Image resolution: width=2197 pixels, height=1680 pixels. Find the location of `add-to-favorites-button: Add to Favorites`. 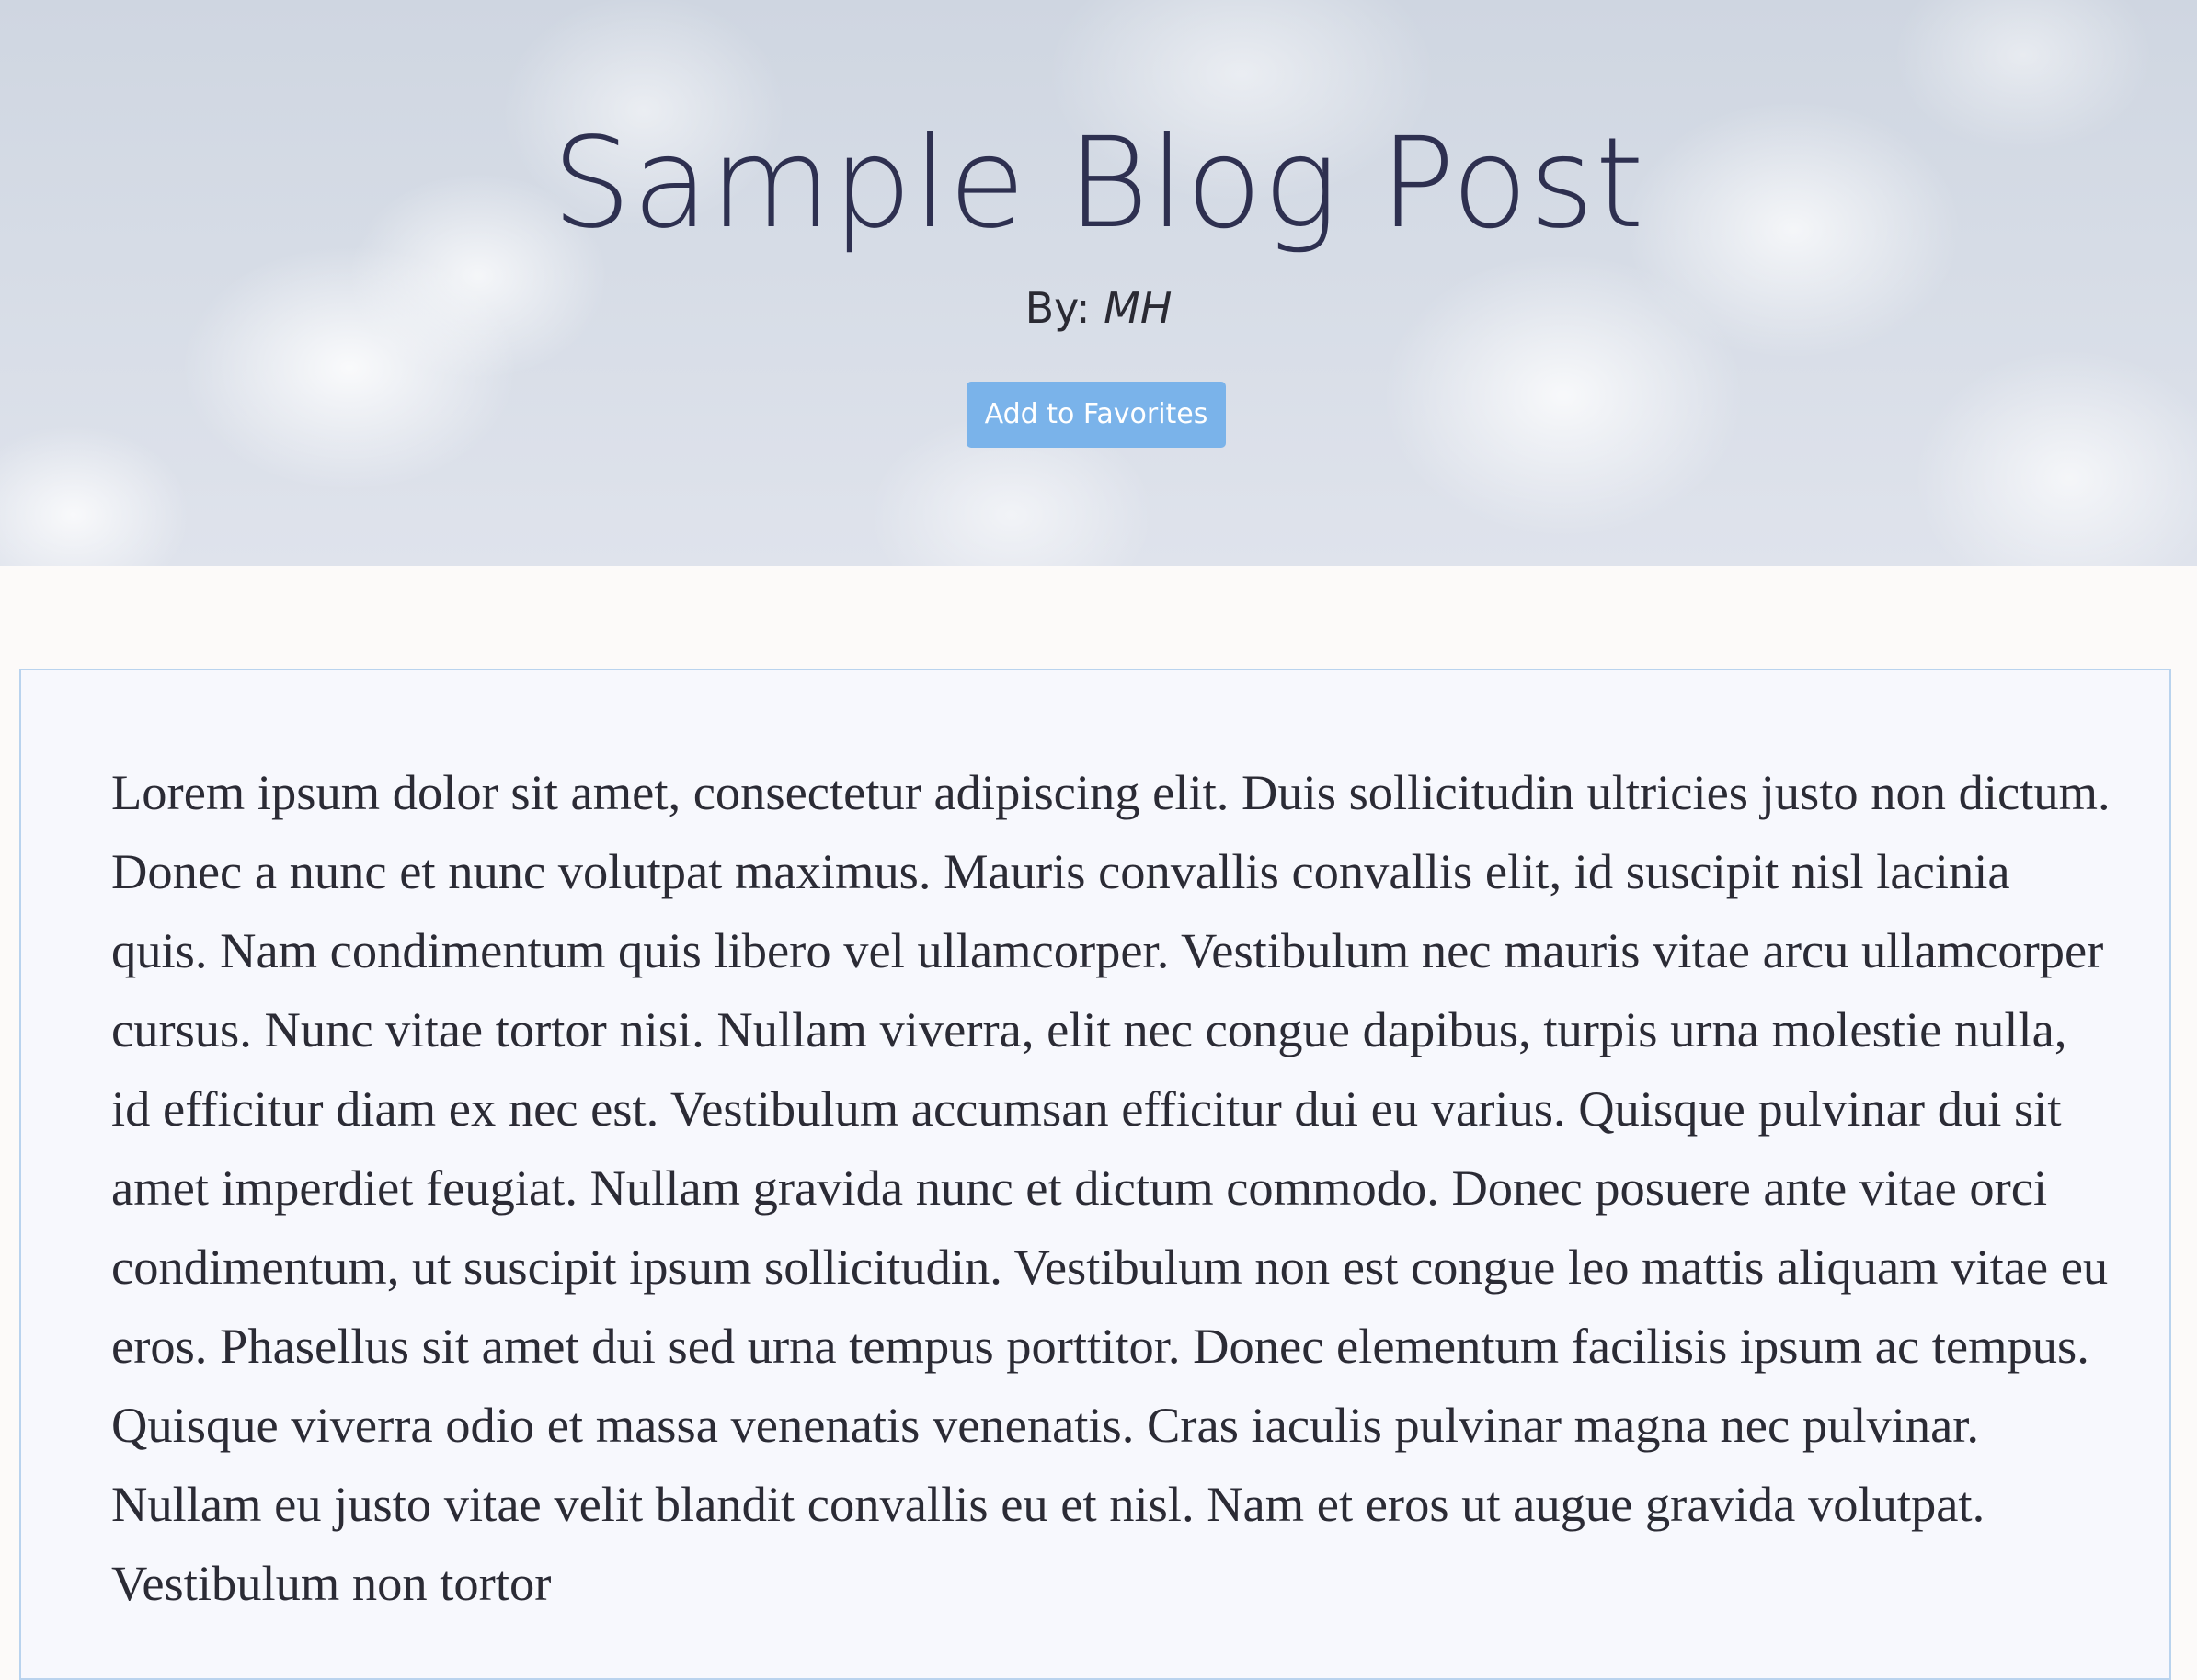

add-to-favorites-button: Add to Favorites is located at coordinates (1097, 415).